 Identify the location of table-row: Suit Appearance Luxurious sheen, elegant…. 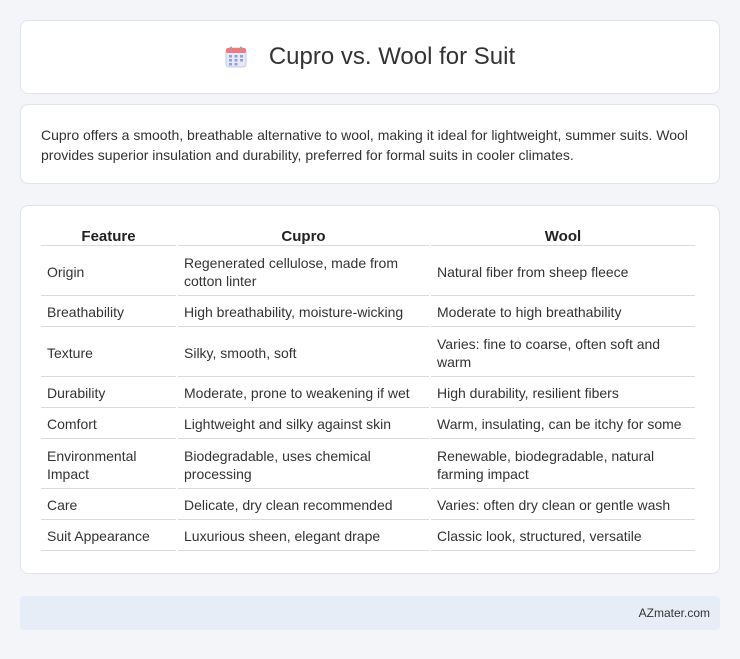
(368, 536).